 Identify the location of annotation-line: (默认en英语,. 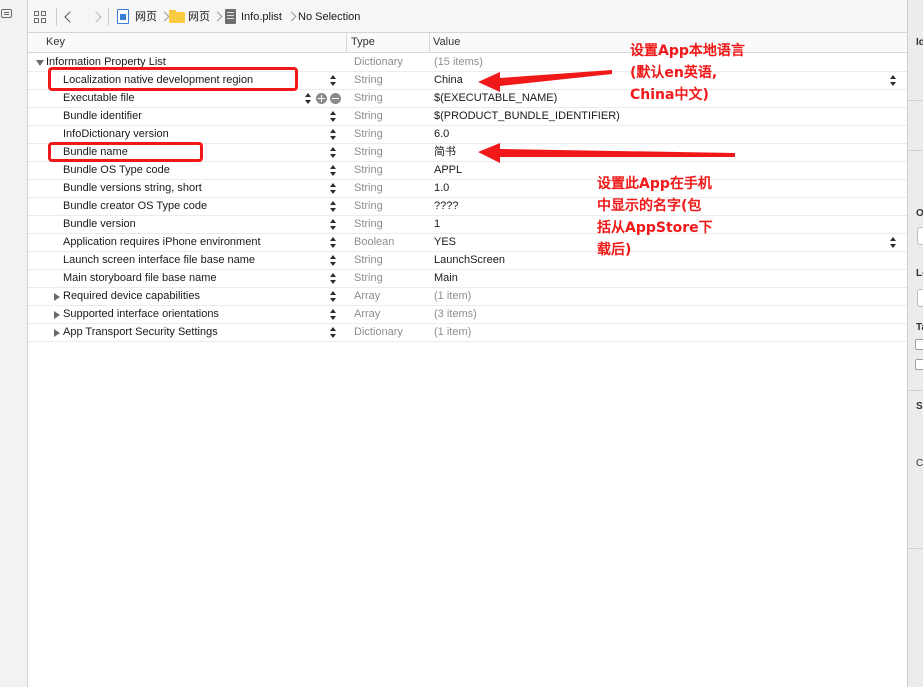
(674, 73).